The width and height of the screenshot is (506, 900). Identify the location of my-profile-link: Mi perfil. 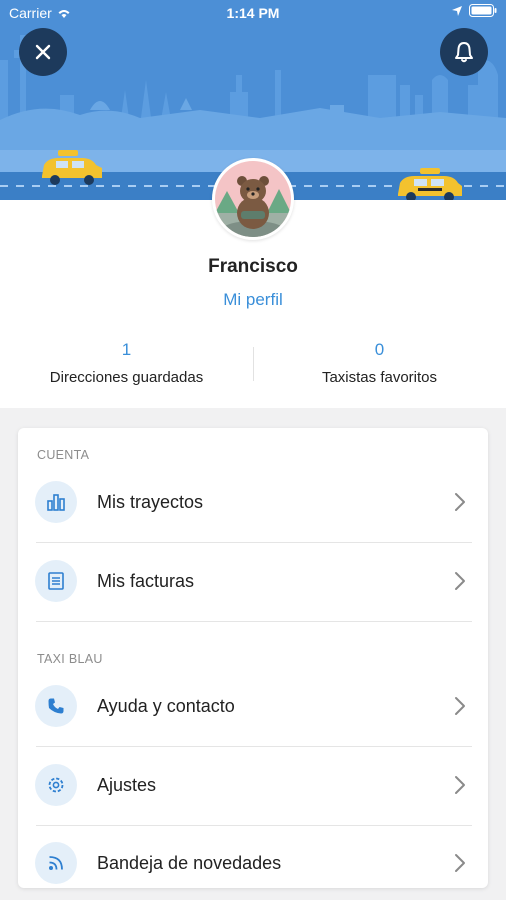
(253, 300).